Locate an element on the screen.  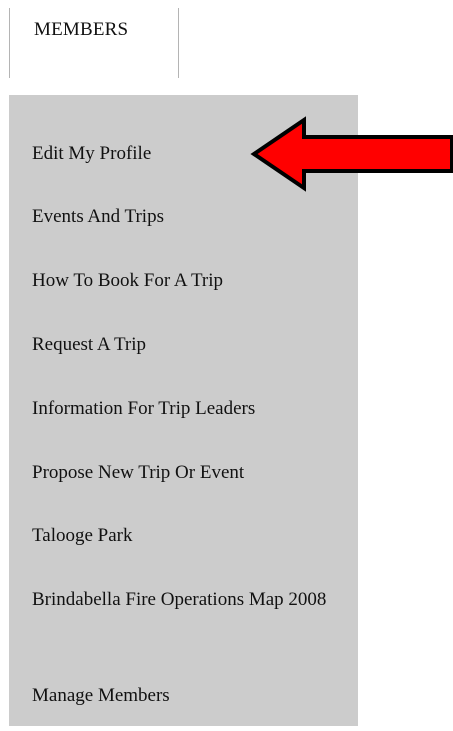
menu-item-talooge-park: Talooge Park is located at coordinates (187, 536).